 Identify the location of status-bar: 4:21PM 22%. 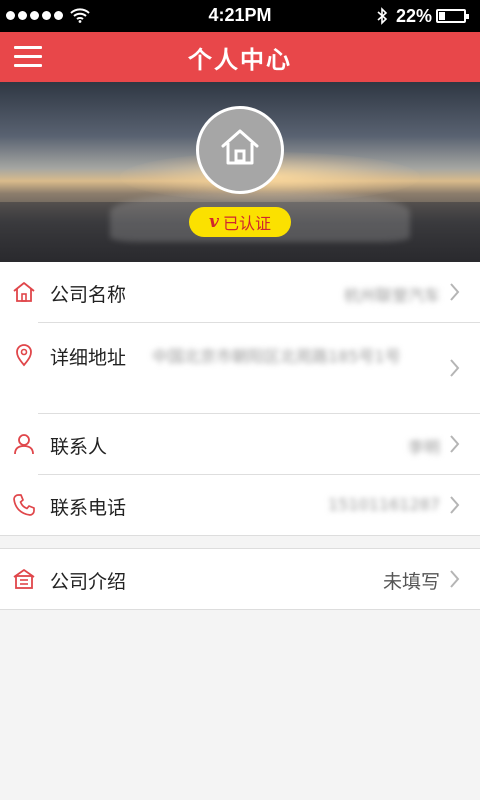
(240, 16).